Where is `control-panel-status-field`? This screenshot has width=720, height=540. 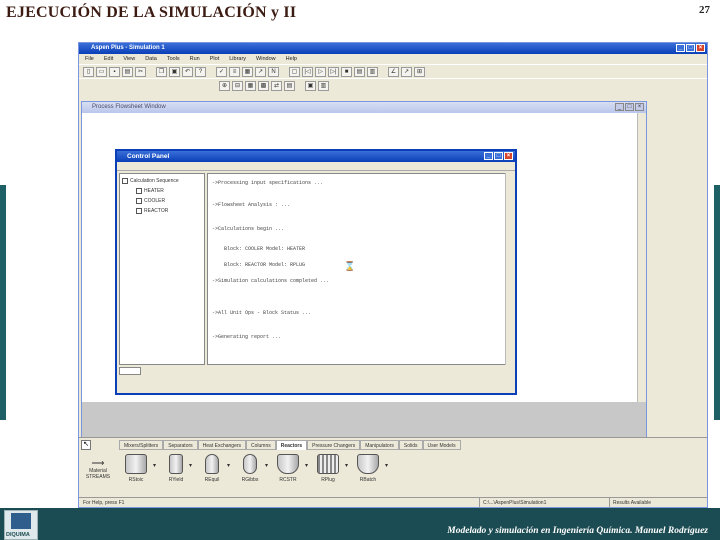
control-panel-status-field is located at coordinates (130, 371).